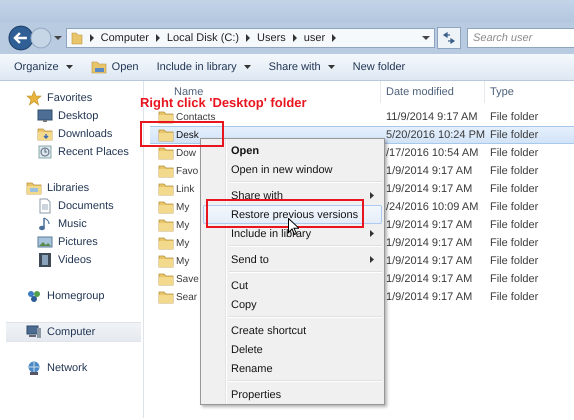 The height and width of the screenshot is (420, 574). Describe the element at coordinates (187, 171) in the screenshot. I see `file-name: Favo` at that location.